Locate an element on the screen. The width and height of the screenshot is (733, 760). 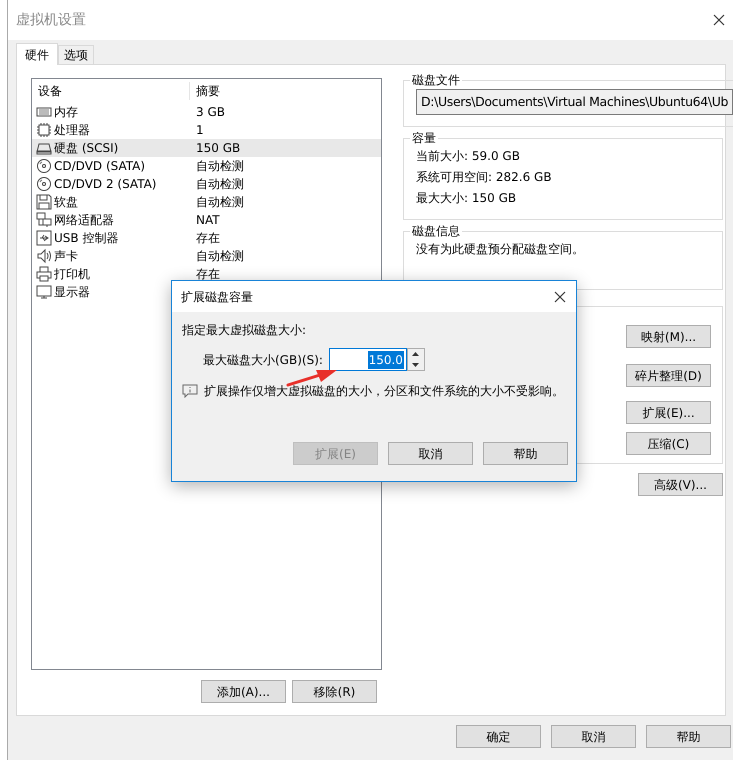
table-cell-text: NAT is located at coordinates (207, 220).